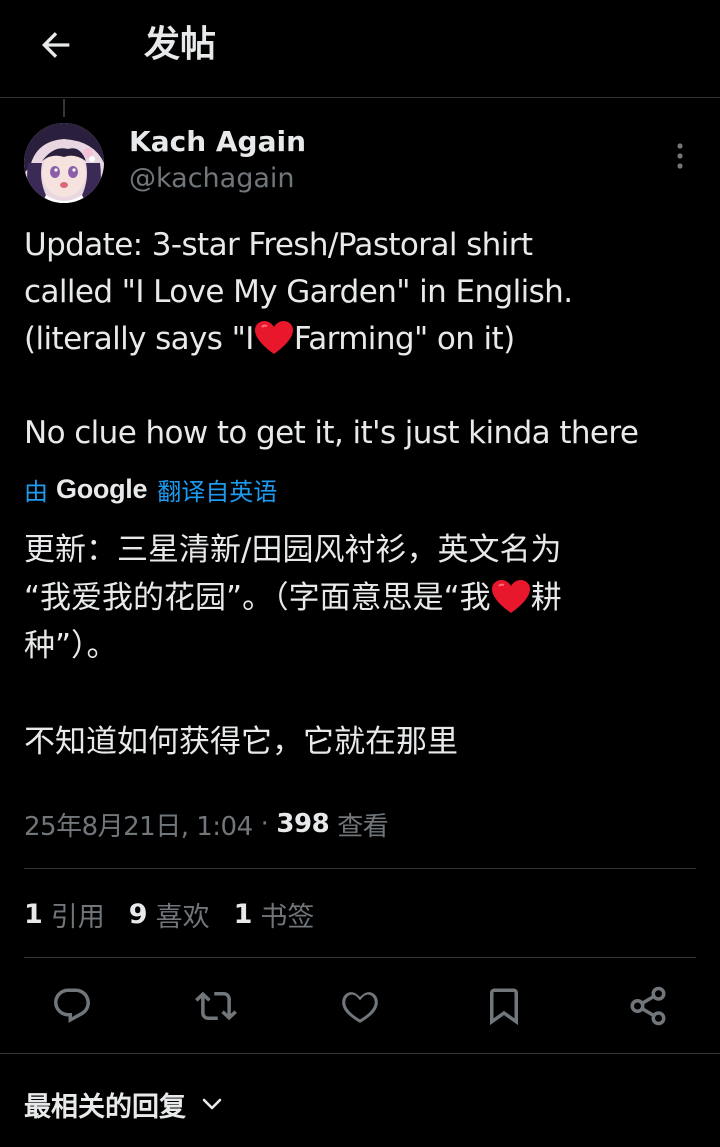 Image resolution: width=720 pixels, height=1147 pixels. I want to click on thread-connector-line, so click(64, 108).